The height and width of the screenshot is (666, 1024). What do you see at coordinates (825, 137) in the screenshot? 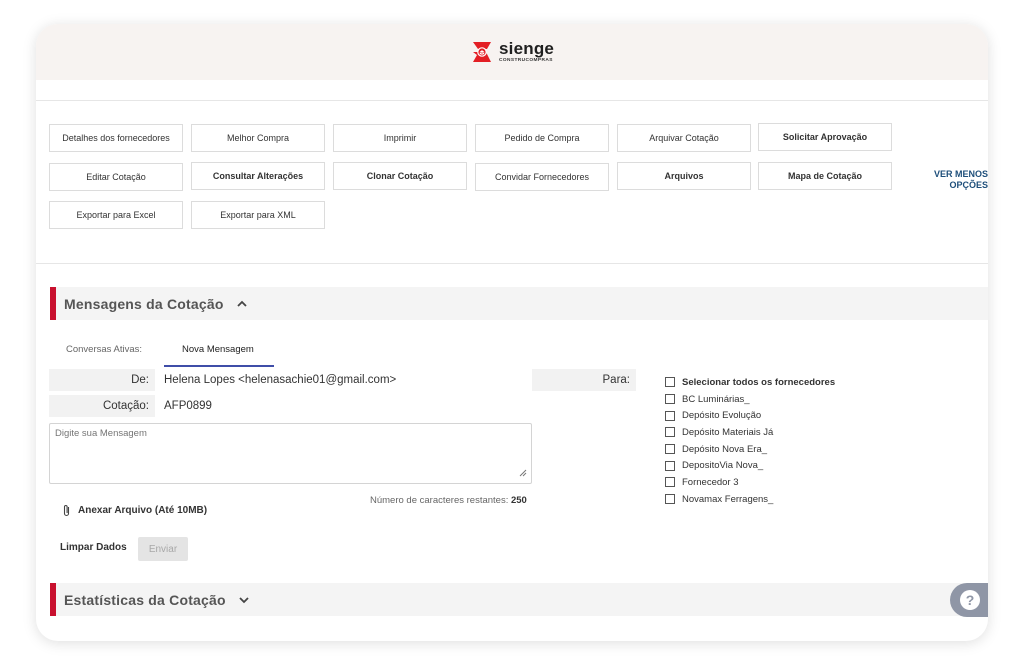
I see `request-approval-button: Solicitar Aprovação` at bounding box center [825, 137].